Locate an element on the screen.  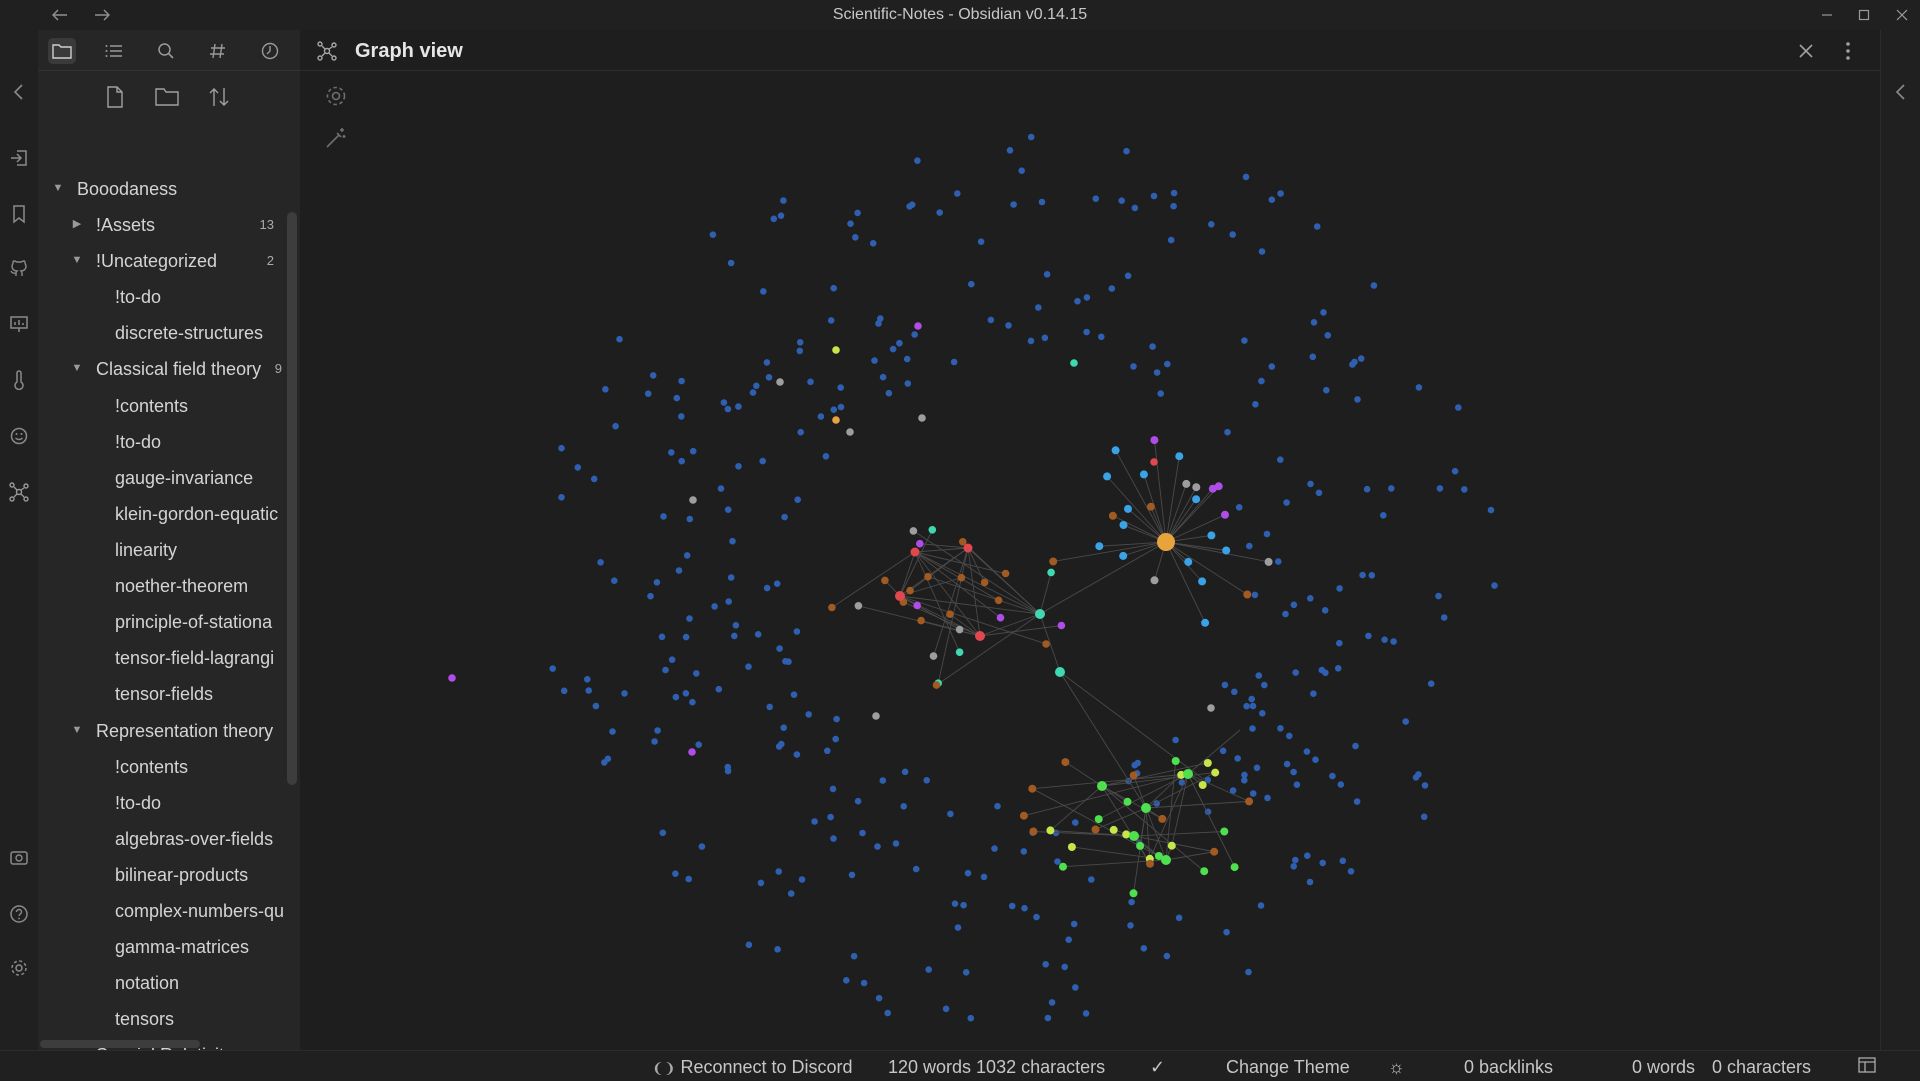
open-vault-icon is located at coordinates (19, 158).